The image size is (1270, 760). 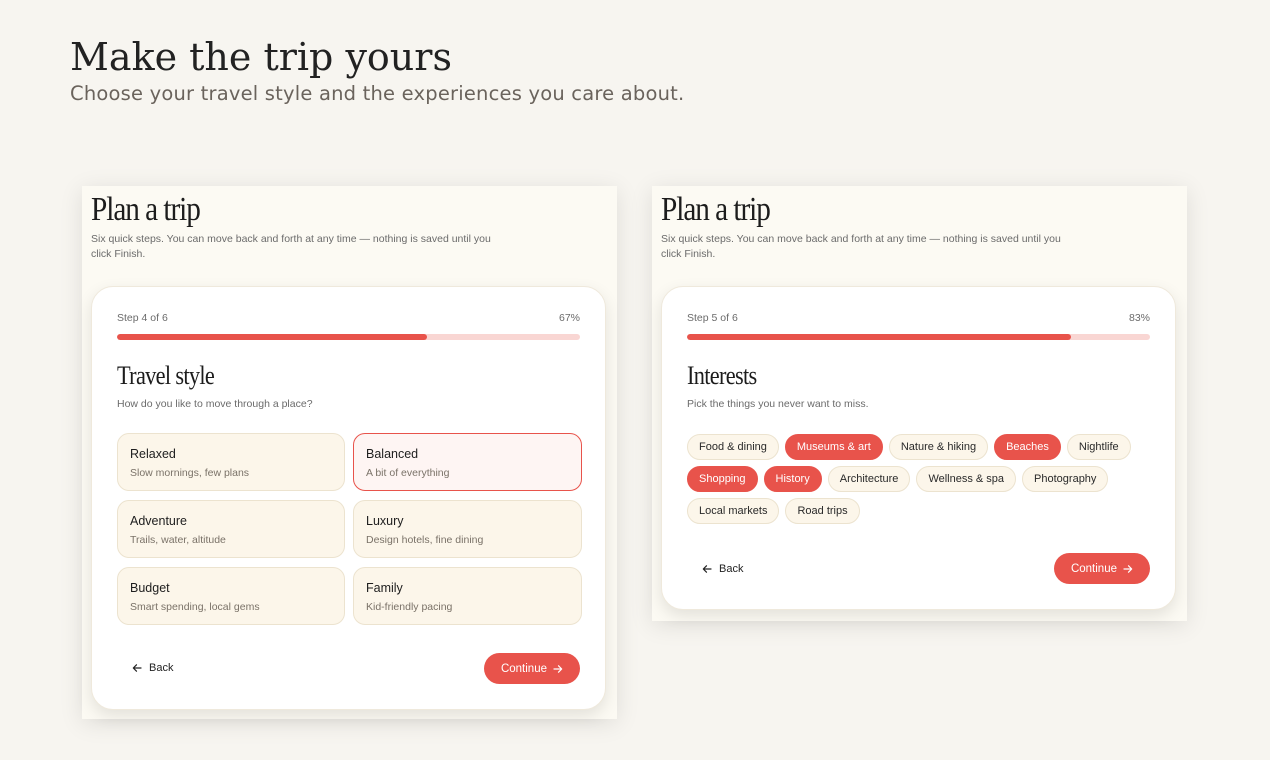 What do you see at coordinates (1098, 447) in the screenshot?
I see `chip-nightlife: Nightlife` at bounding box center [1098, 447].